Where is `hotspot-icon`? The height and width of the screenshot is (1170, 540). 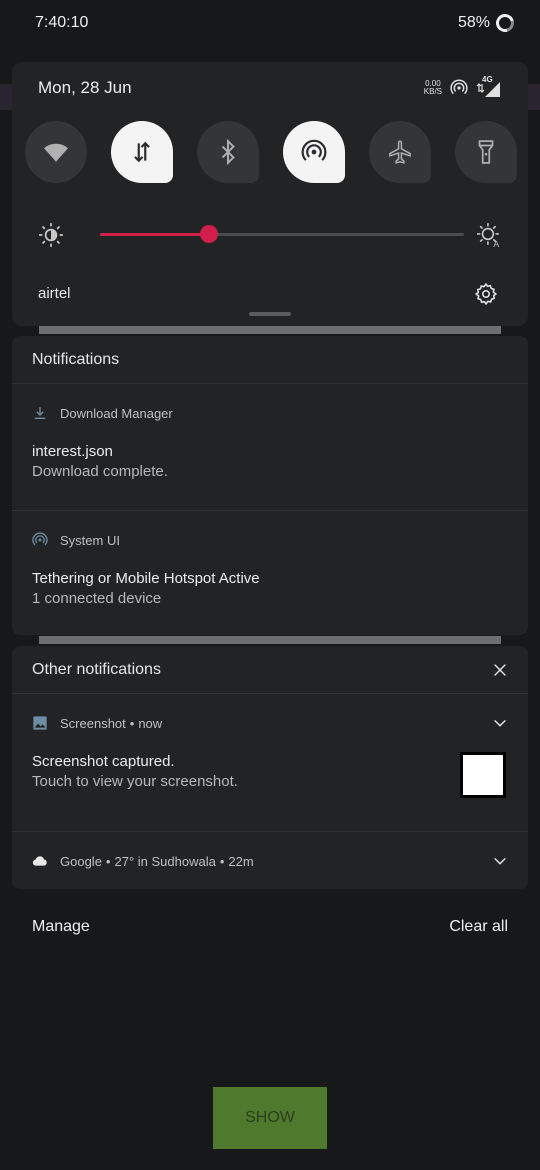 hotspot-icon is located at coordinates (314, 150).